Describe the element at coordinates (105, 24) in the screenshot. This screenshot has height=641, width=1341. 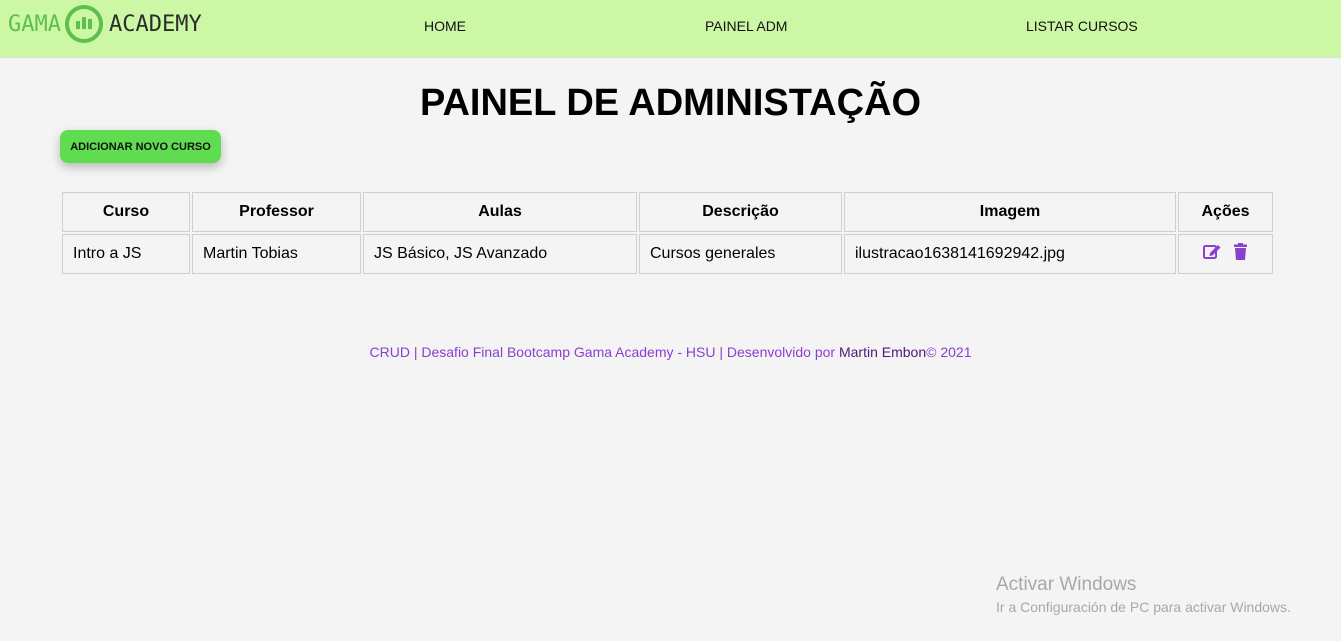
I see `gama-academy-logo: GAMA ACADEMY` at that location.